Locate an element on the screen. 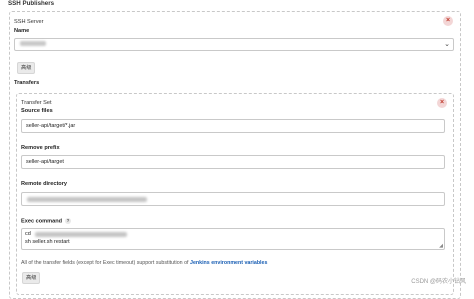  jenkins-env-vars-link: Jenkins environment variables is located at coordinates (228, 263).